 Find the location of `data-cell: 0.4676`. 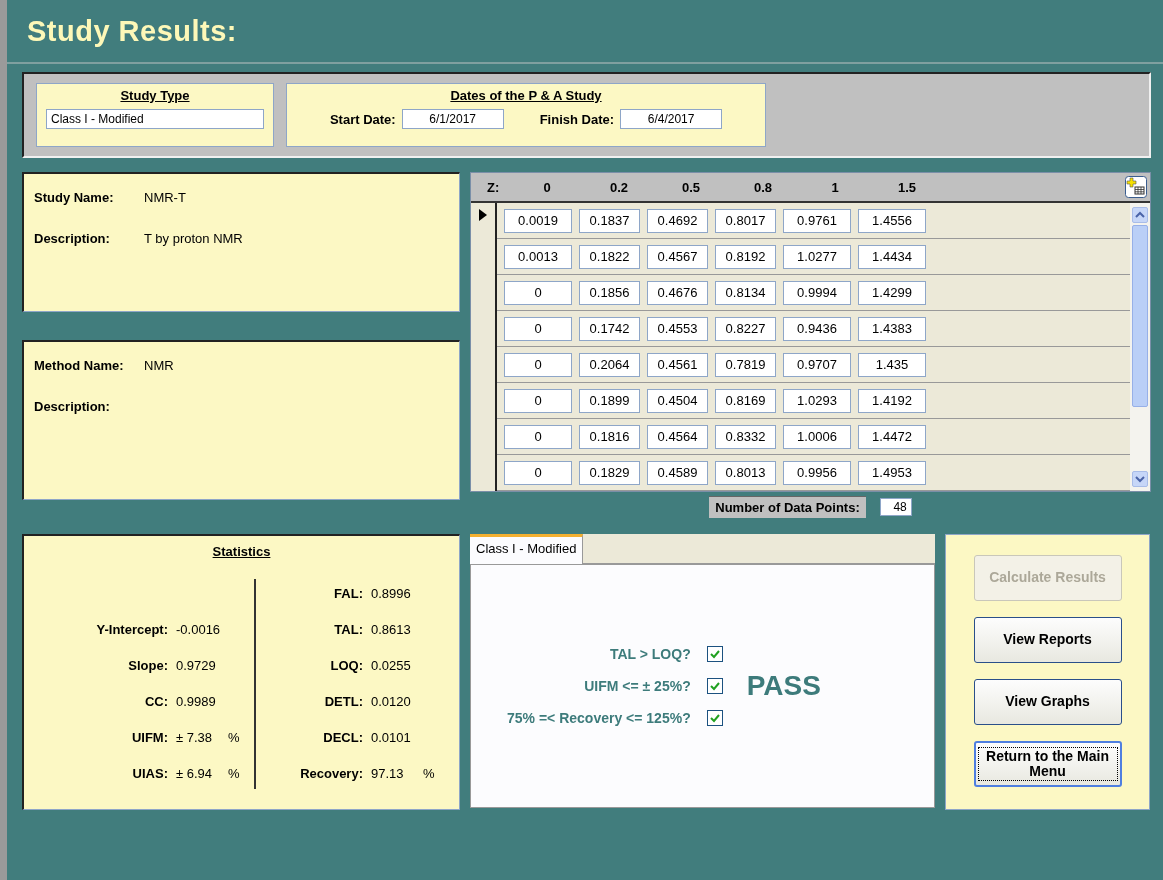

data-cell: 0.4676 is located at coordinates (677, 292).